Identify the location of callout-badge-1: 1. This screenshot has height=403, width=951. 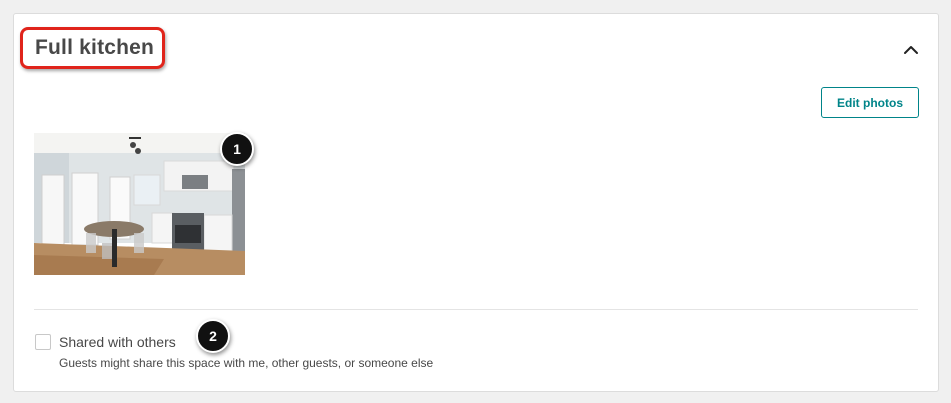
(237, 149).